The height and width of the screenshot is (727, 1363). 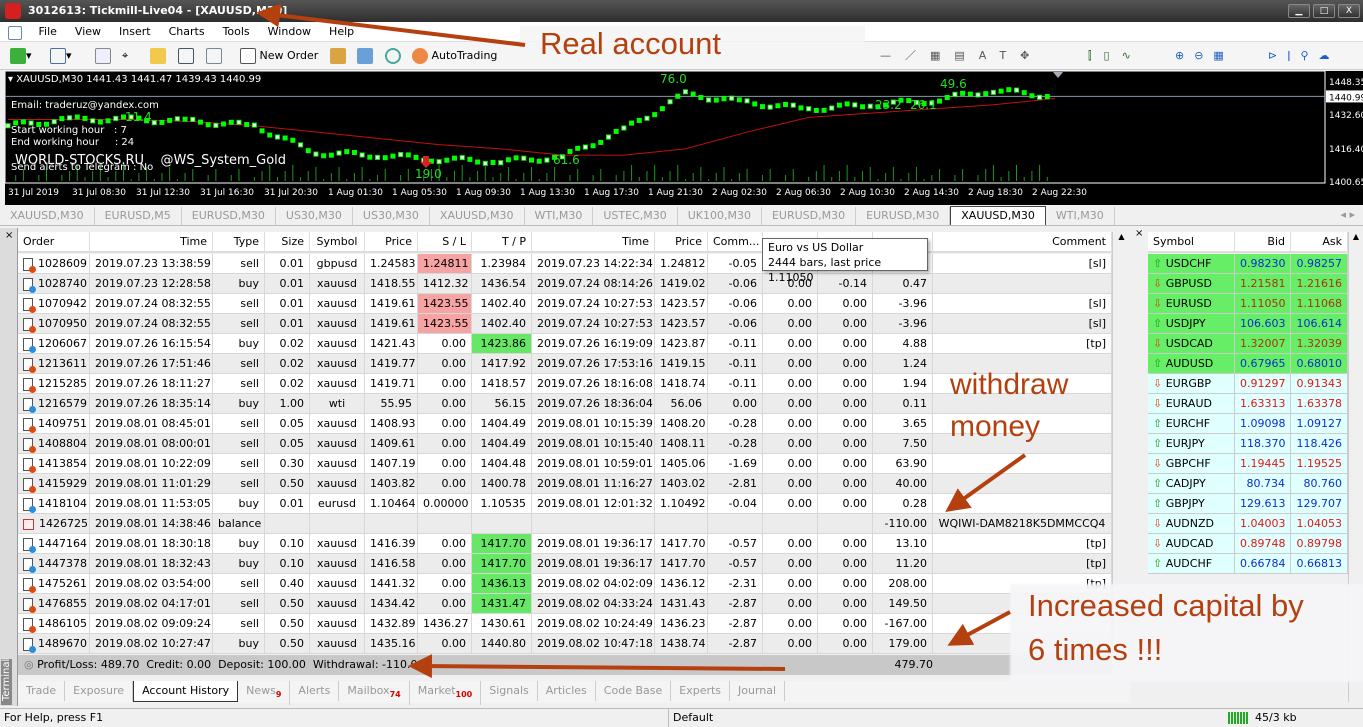 What do you see at coordinates (103, 56) in the screenshot?
I see `market-watch-icon` at bounding box center [103, 56].